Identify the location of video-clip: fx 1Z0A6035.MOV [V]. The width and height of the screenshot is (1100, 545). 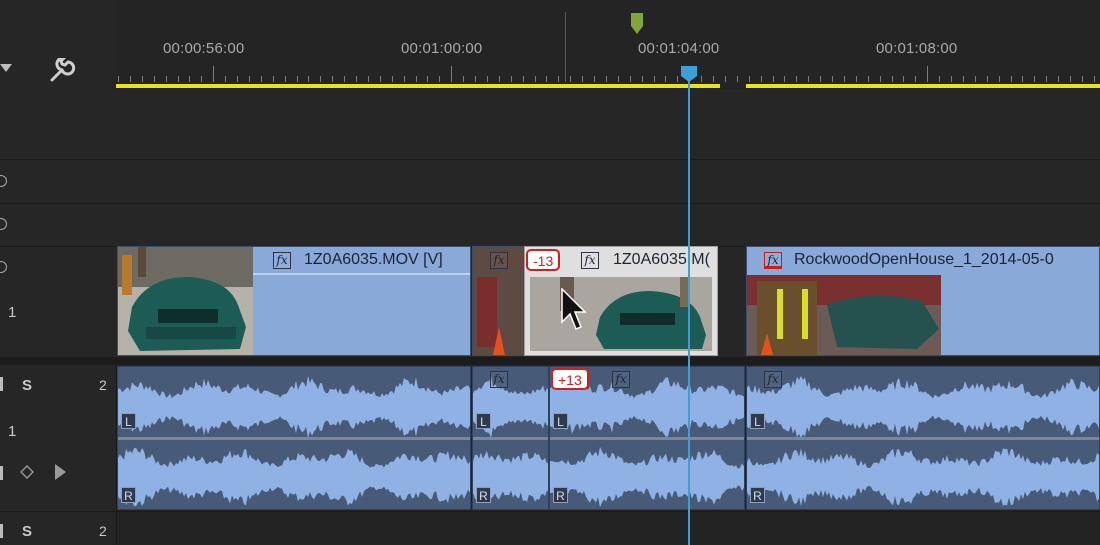
(294, 301).